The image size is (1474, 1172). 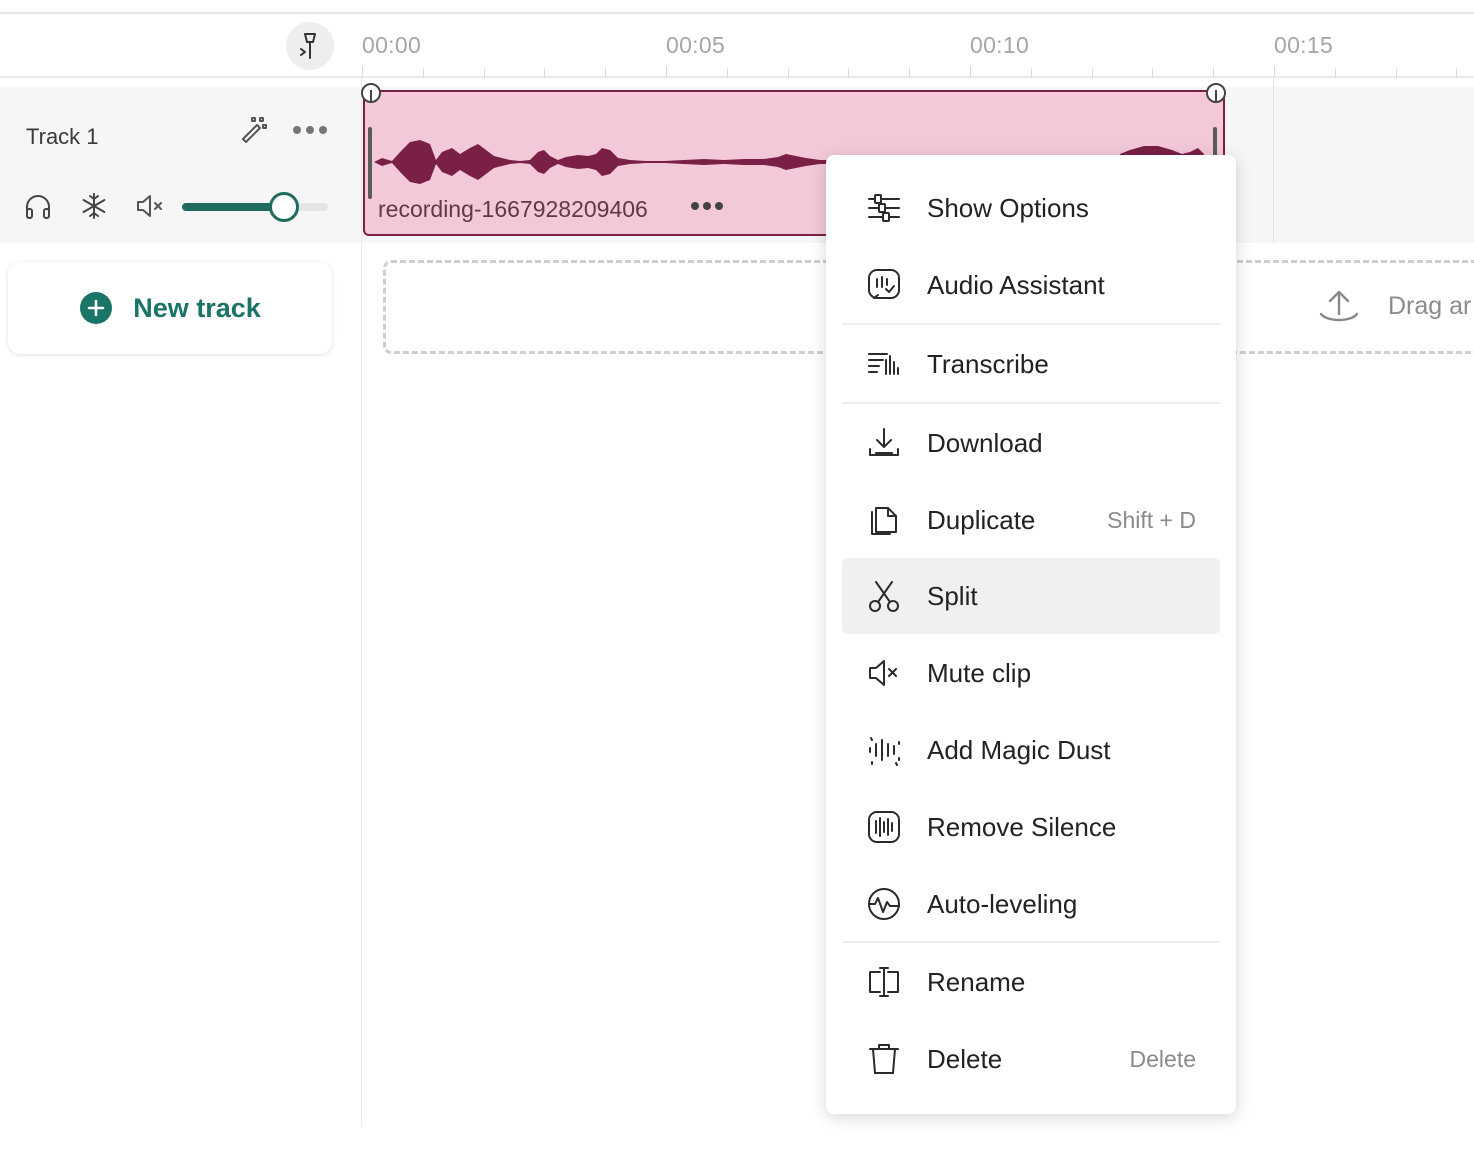 I want to click on scissors-icon, so click(x=884, y=596).